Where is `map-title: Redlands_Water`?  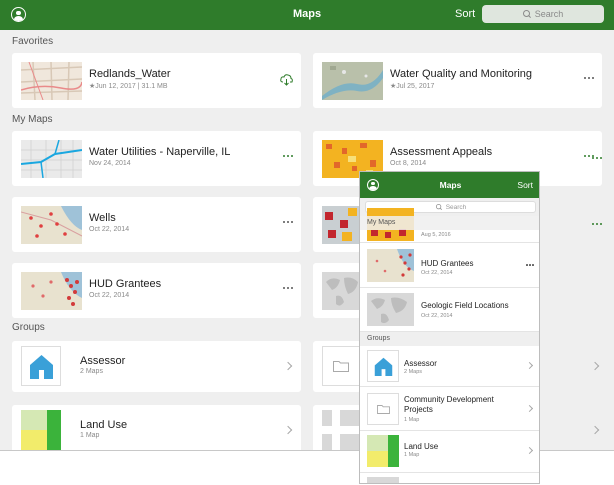
map-title: Redlands_Water is located at coordinates (130, 74).